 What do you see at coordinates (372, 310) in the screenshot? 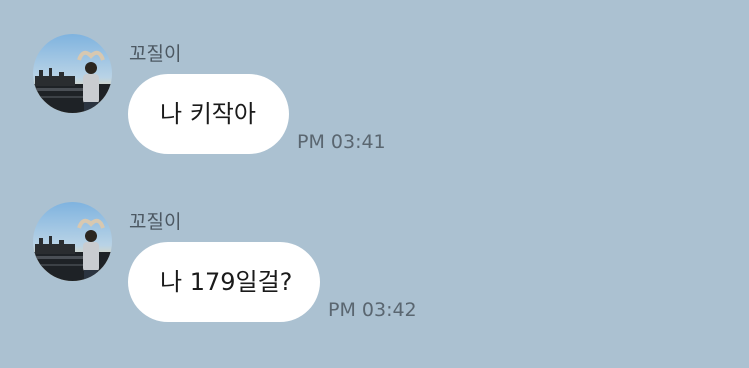
I see `message-timestamp: PM 03:42` at bounding box center [372, 310].